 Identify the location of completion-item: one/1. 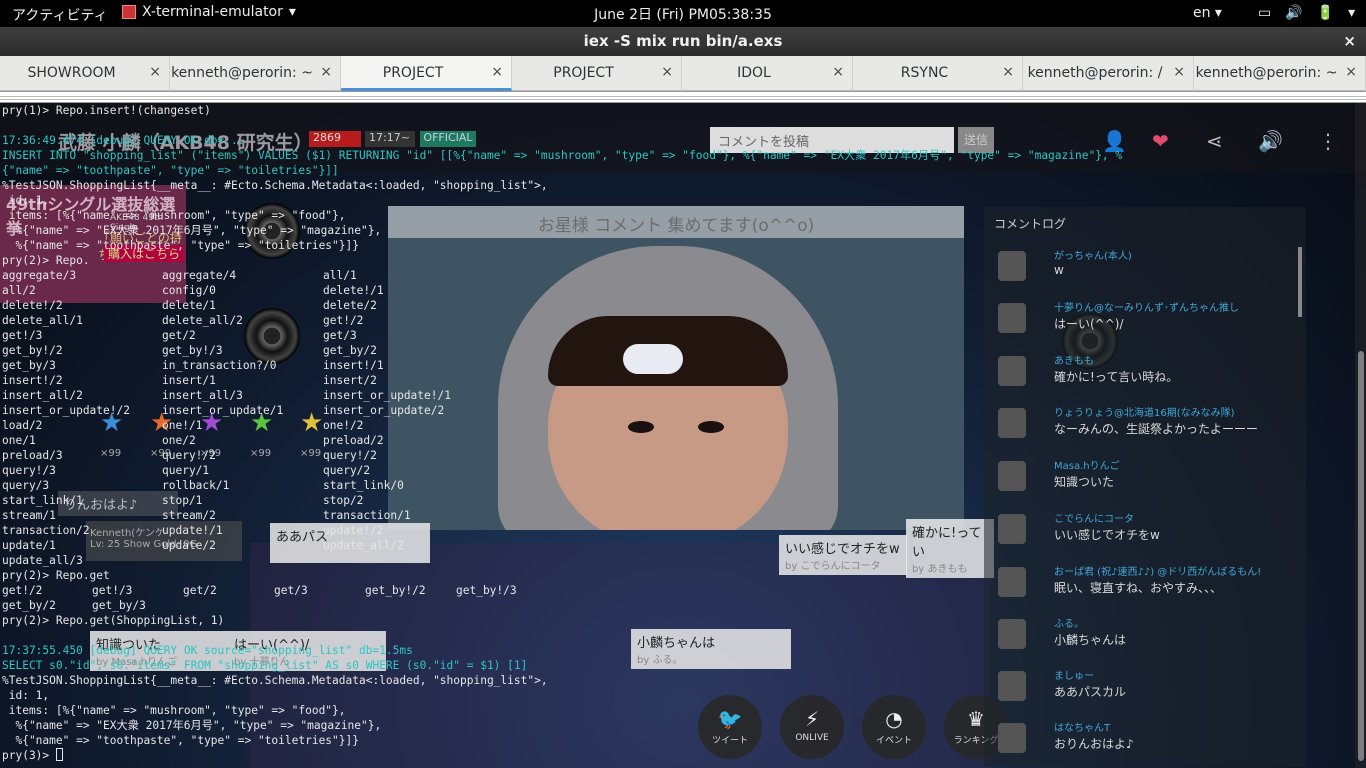
(19, 440).